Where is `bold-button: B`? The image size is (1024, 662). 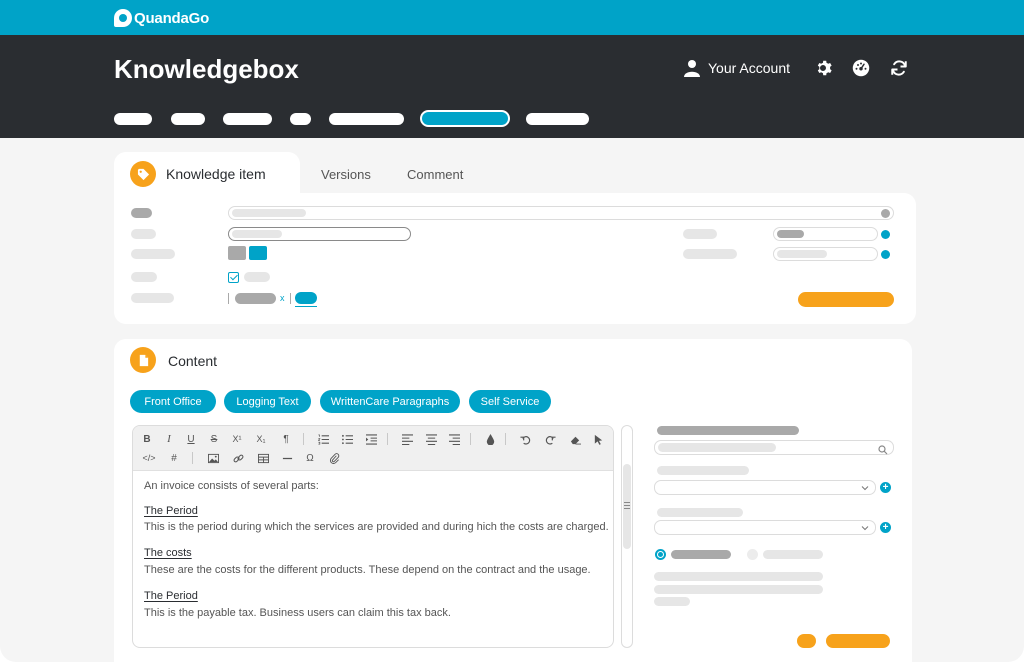
bold-button: B is located at coordinates (147, 439).